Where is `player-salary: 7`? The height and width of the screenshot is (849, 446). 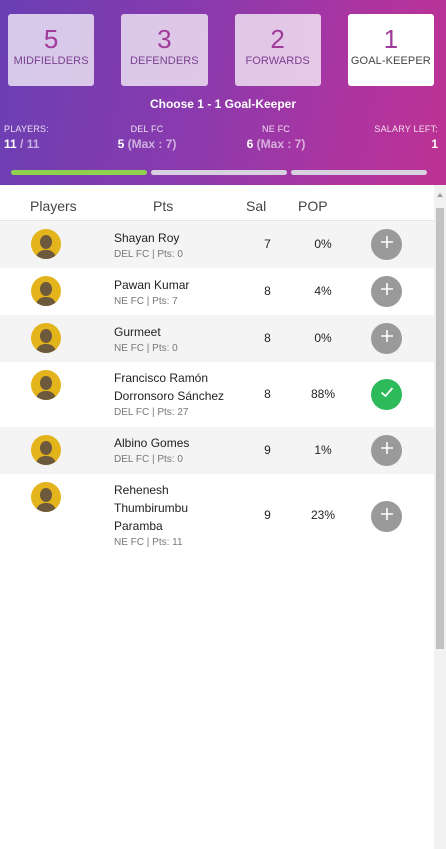
player-salary: 7 is located at coordinates (267, 244).